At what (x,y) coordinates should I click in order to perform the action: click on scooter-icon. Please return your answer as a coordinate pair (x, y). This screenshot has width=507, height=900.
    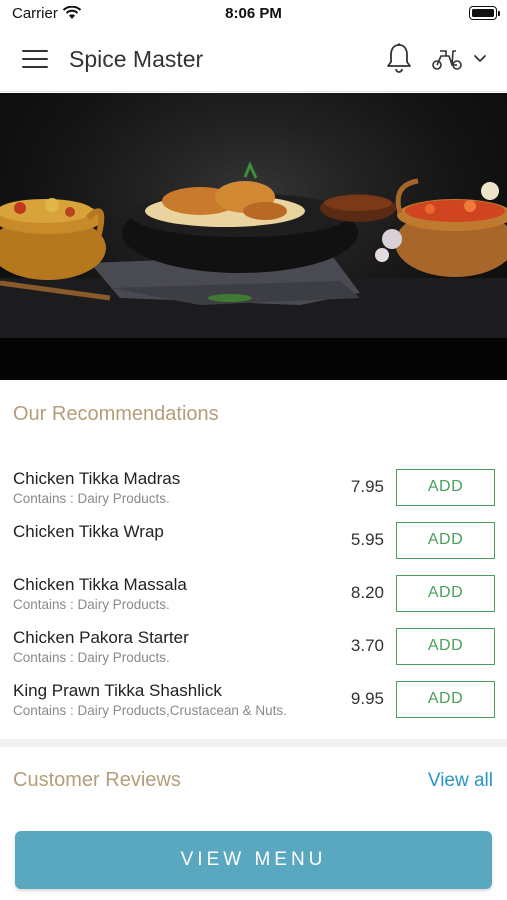
    Looking at the image, I should click on (447, 58).